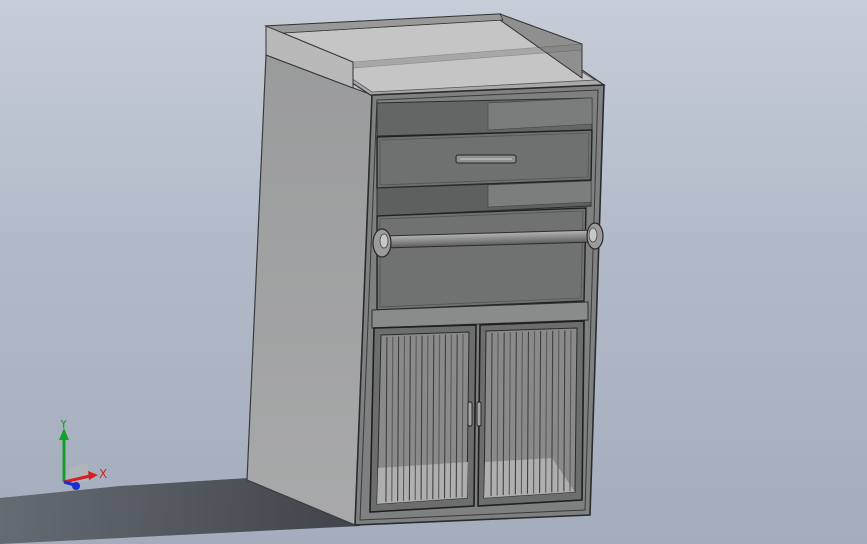 This screenshot has width=867, height=544. Describe the element at coordinates (63, 425) in the screenshot. I see `y-axis-label: Y` at that location.